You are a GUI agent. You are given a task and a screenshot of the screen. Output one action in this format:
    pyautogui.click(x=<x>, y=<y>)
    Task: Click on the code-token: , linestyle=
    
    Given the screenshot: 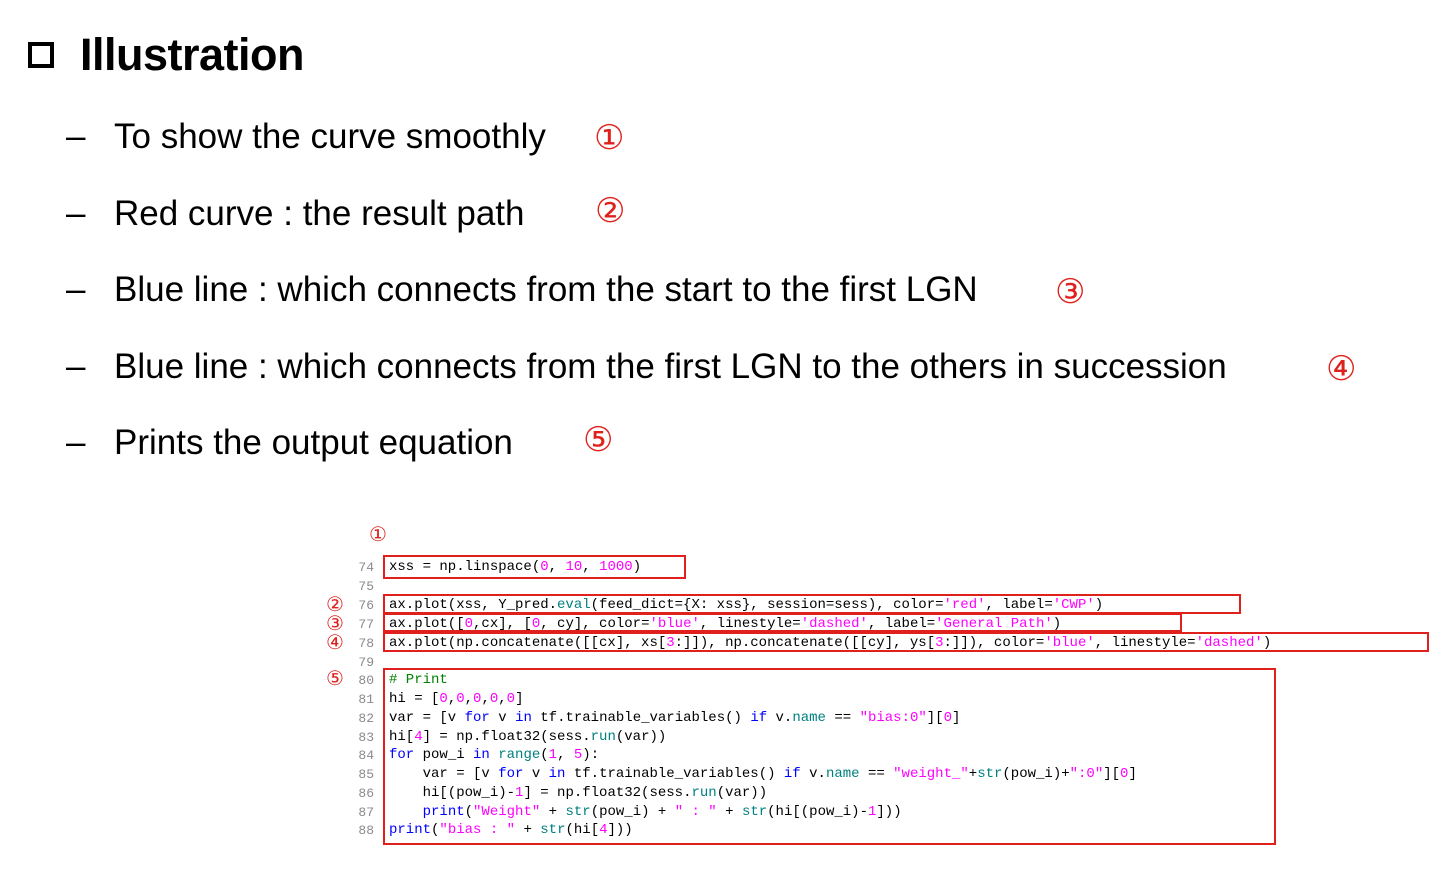 What is the action you would take?
    pyautogui.click(x=750, y=624)
    